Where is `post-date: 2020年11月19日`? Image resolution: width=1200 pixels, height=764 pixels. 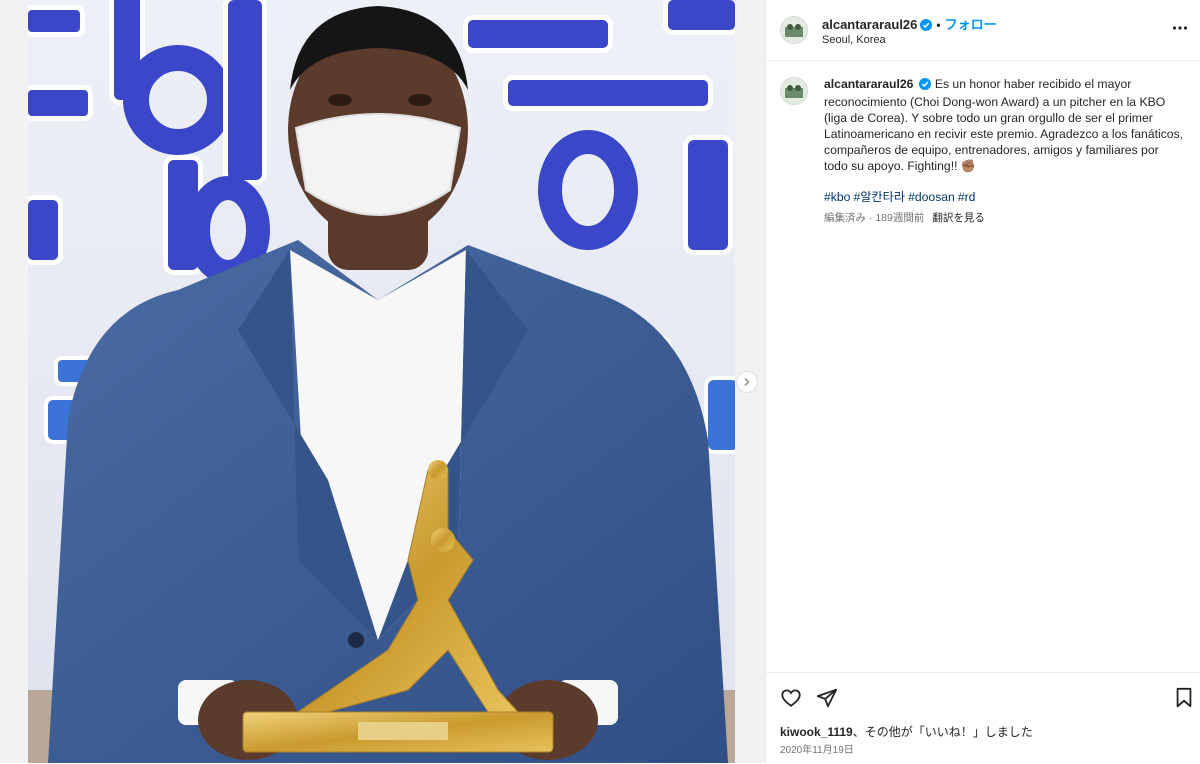 post-date: 2020年11月19日 is located at coordinates (817, 750).